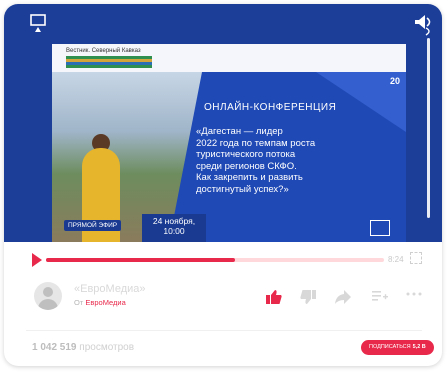  I want to click on progress-bar, so click(215, 260).